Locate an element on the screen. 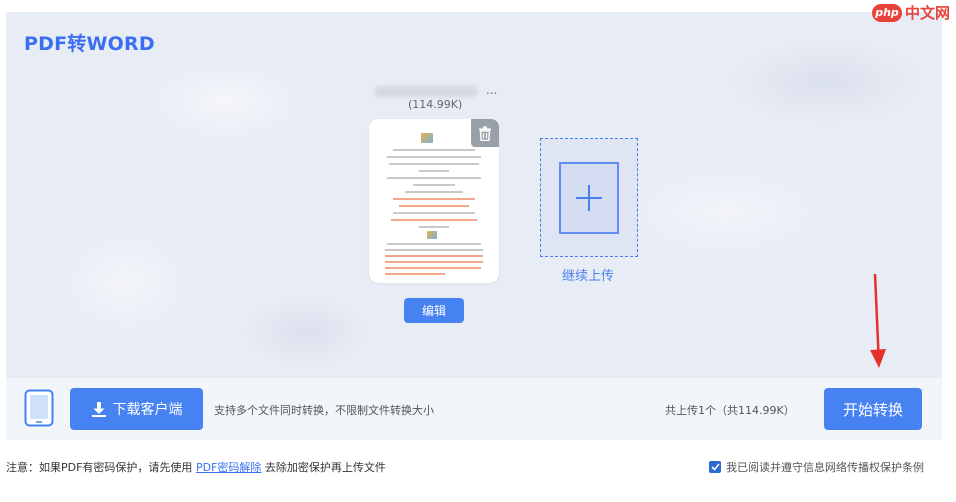  download-client-label: 下载客户端 is located at coordinates (147, 409).